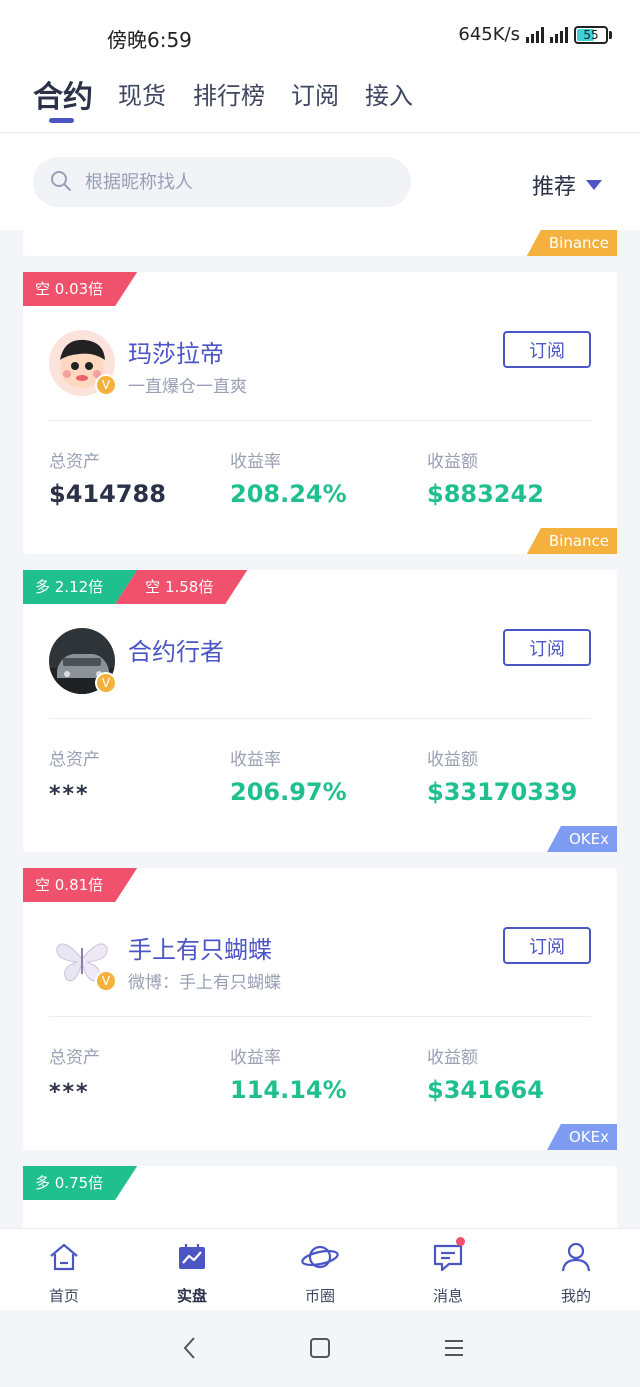 This screenshot has height=1387, width=640. What do you see at coordinates (553, 187) in the screenshot?
I see `sort-label: 推荐` at bounding box center [553, 187].